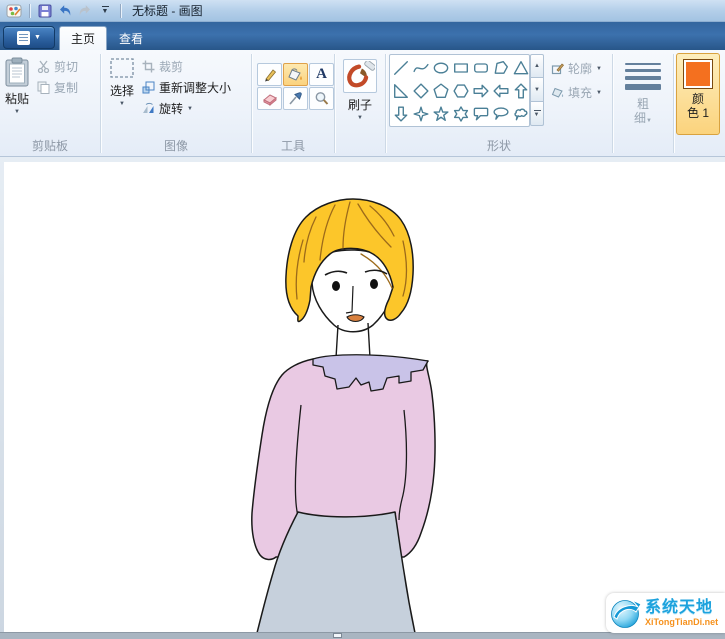 This screenshot has height=639, width=725. What do you see at coordinates (186, 87) in the screenshot?
I see `resize-button: 重新调整大小` at bounding box center [186, 87].